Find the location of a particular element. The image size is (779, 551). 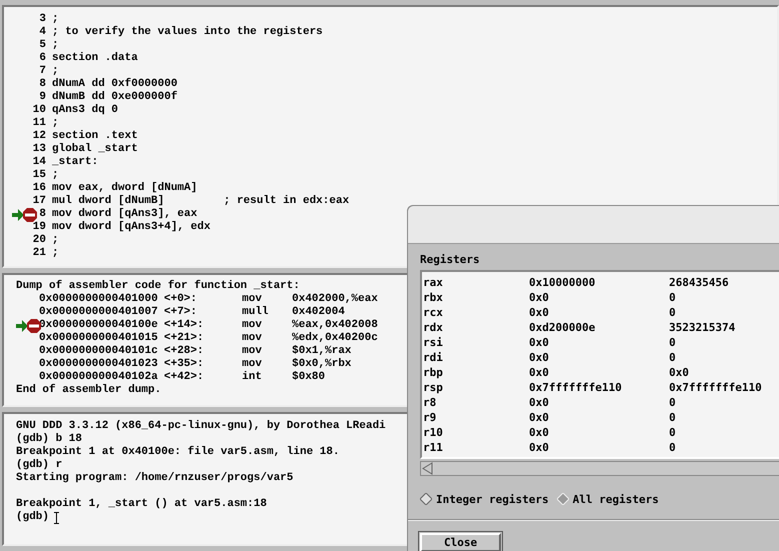

address: 0x000000000040102a is located at coordinates (99, 377).